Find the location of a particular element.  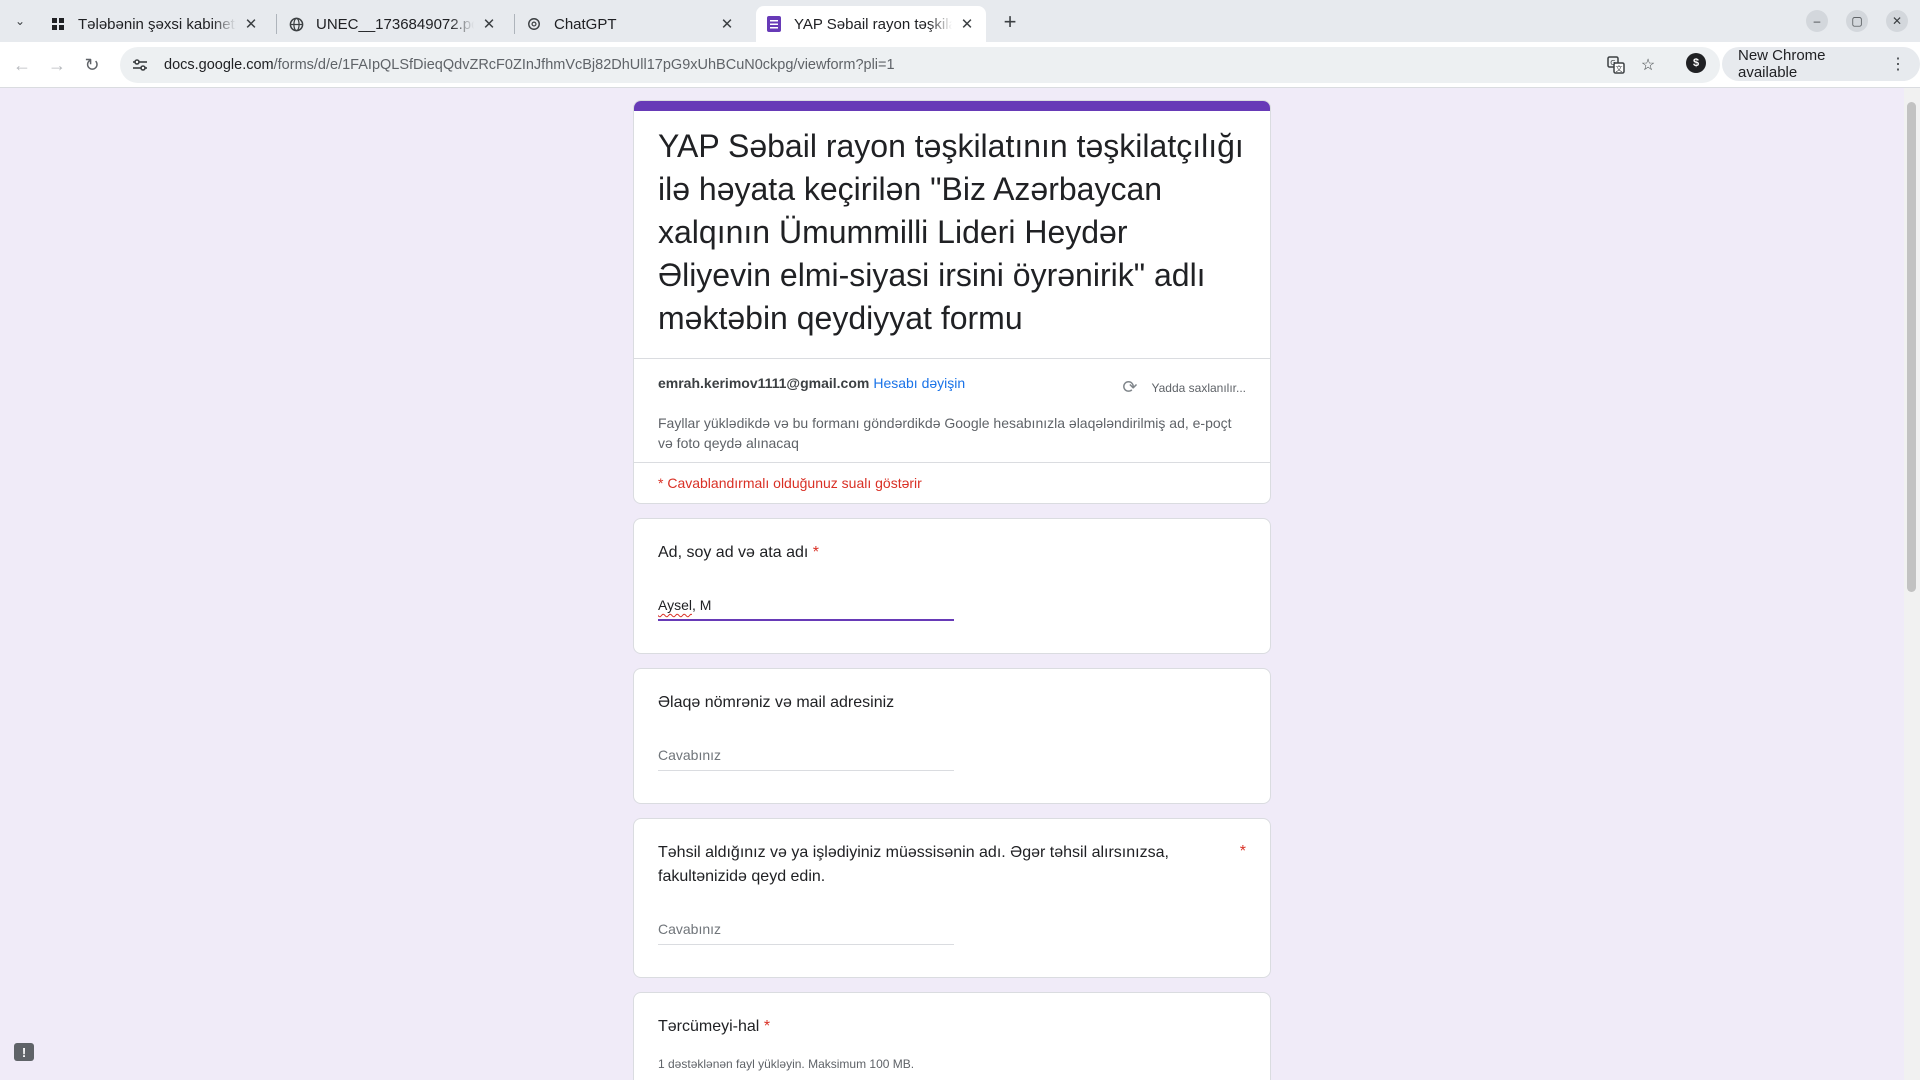

question-title: Tərcümeyi-hal * is located at coordinates (714, 1027).